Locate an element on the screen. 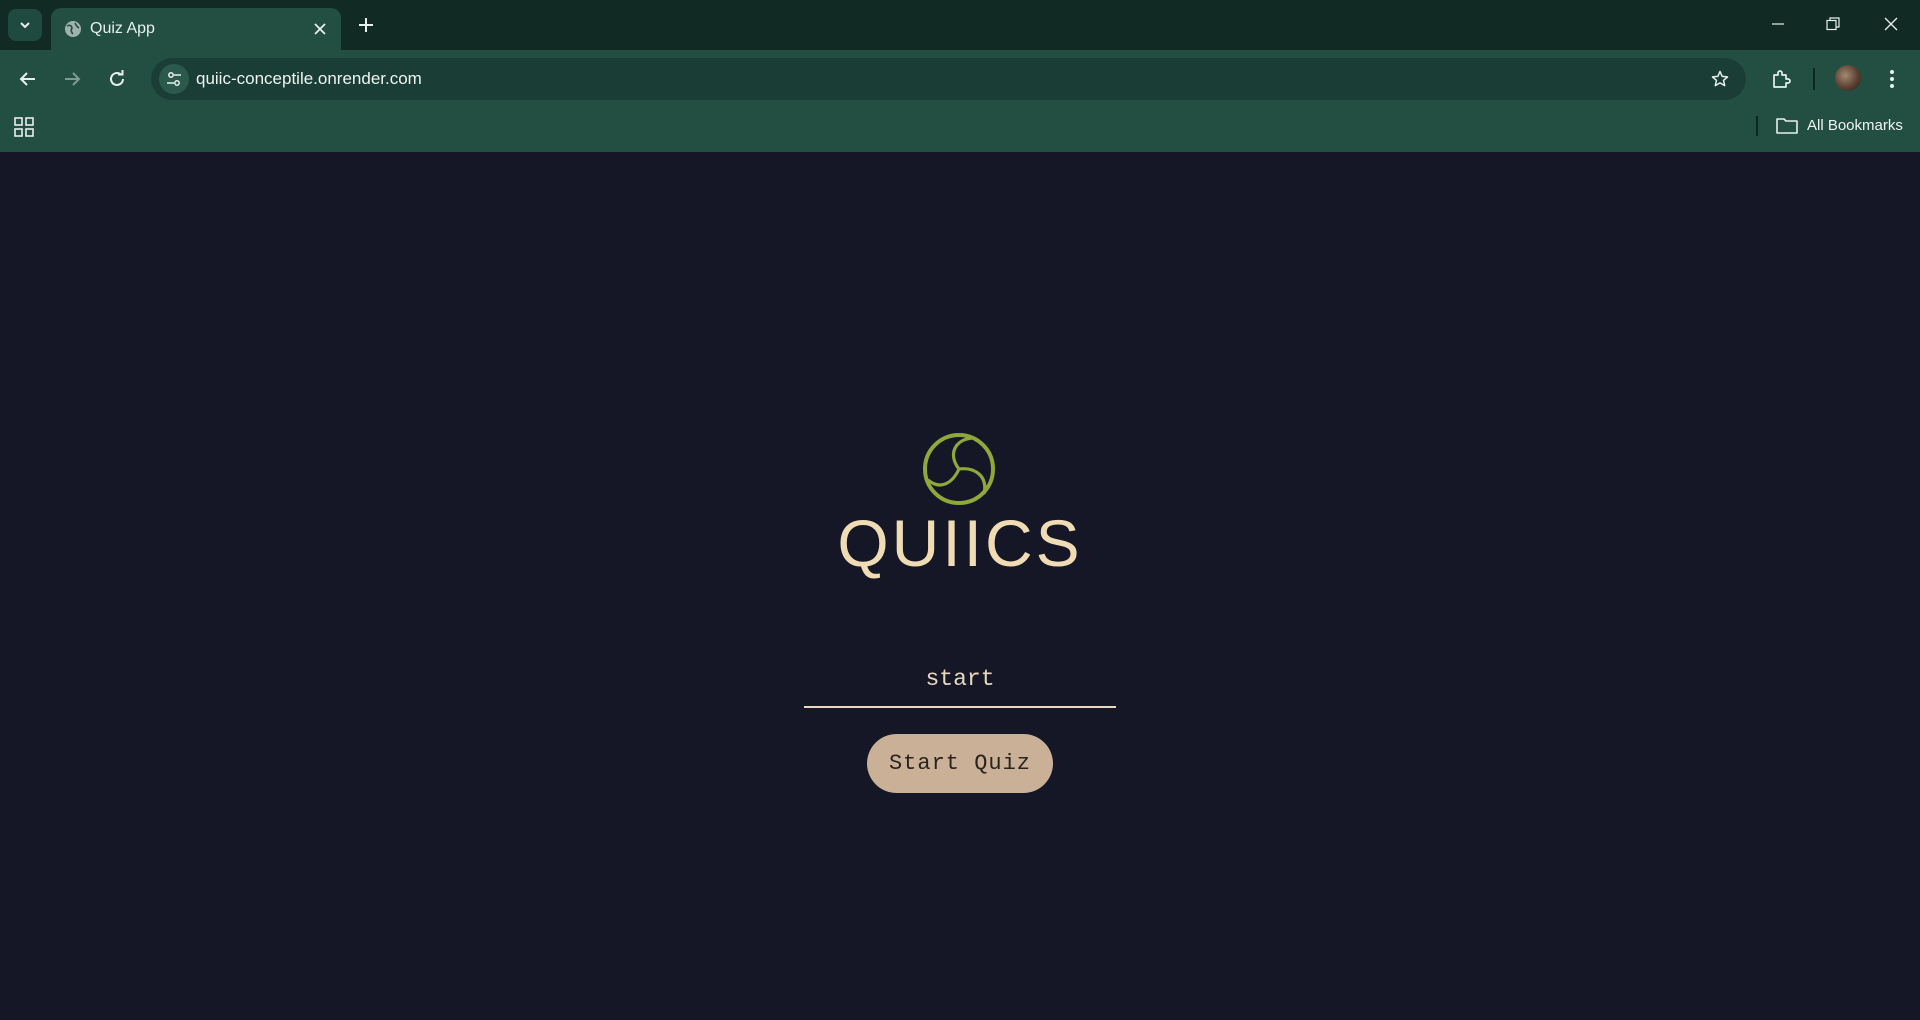  puzzle-icon is located at coordinates (1782, 79).